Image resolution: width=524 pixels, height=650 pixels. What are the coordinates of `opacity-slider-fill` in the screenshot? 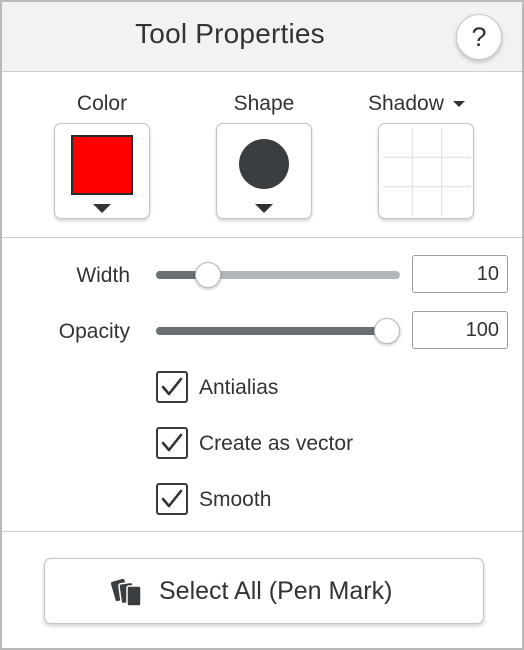 It's located at (271, 331).